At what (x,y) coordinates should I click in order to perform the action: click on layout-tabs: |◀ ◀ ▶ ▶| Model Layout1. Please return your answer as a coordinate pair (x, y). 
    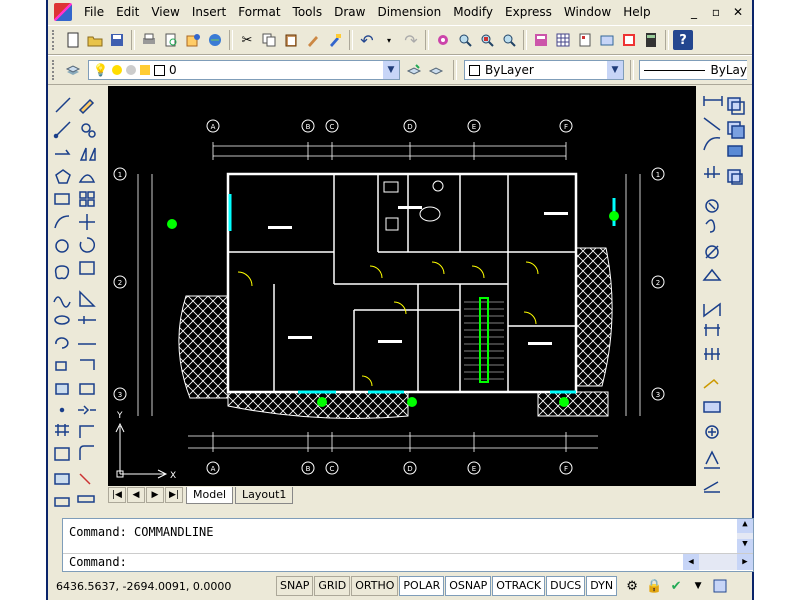
    Looking at the image, I should click on (402, 495).